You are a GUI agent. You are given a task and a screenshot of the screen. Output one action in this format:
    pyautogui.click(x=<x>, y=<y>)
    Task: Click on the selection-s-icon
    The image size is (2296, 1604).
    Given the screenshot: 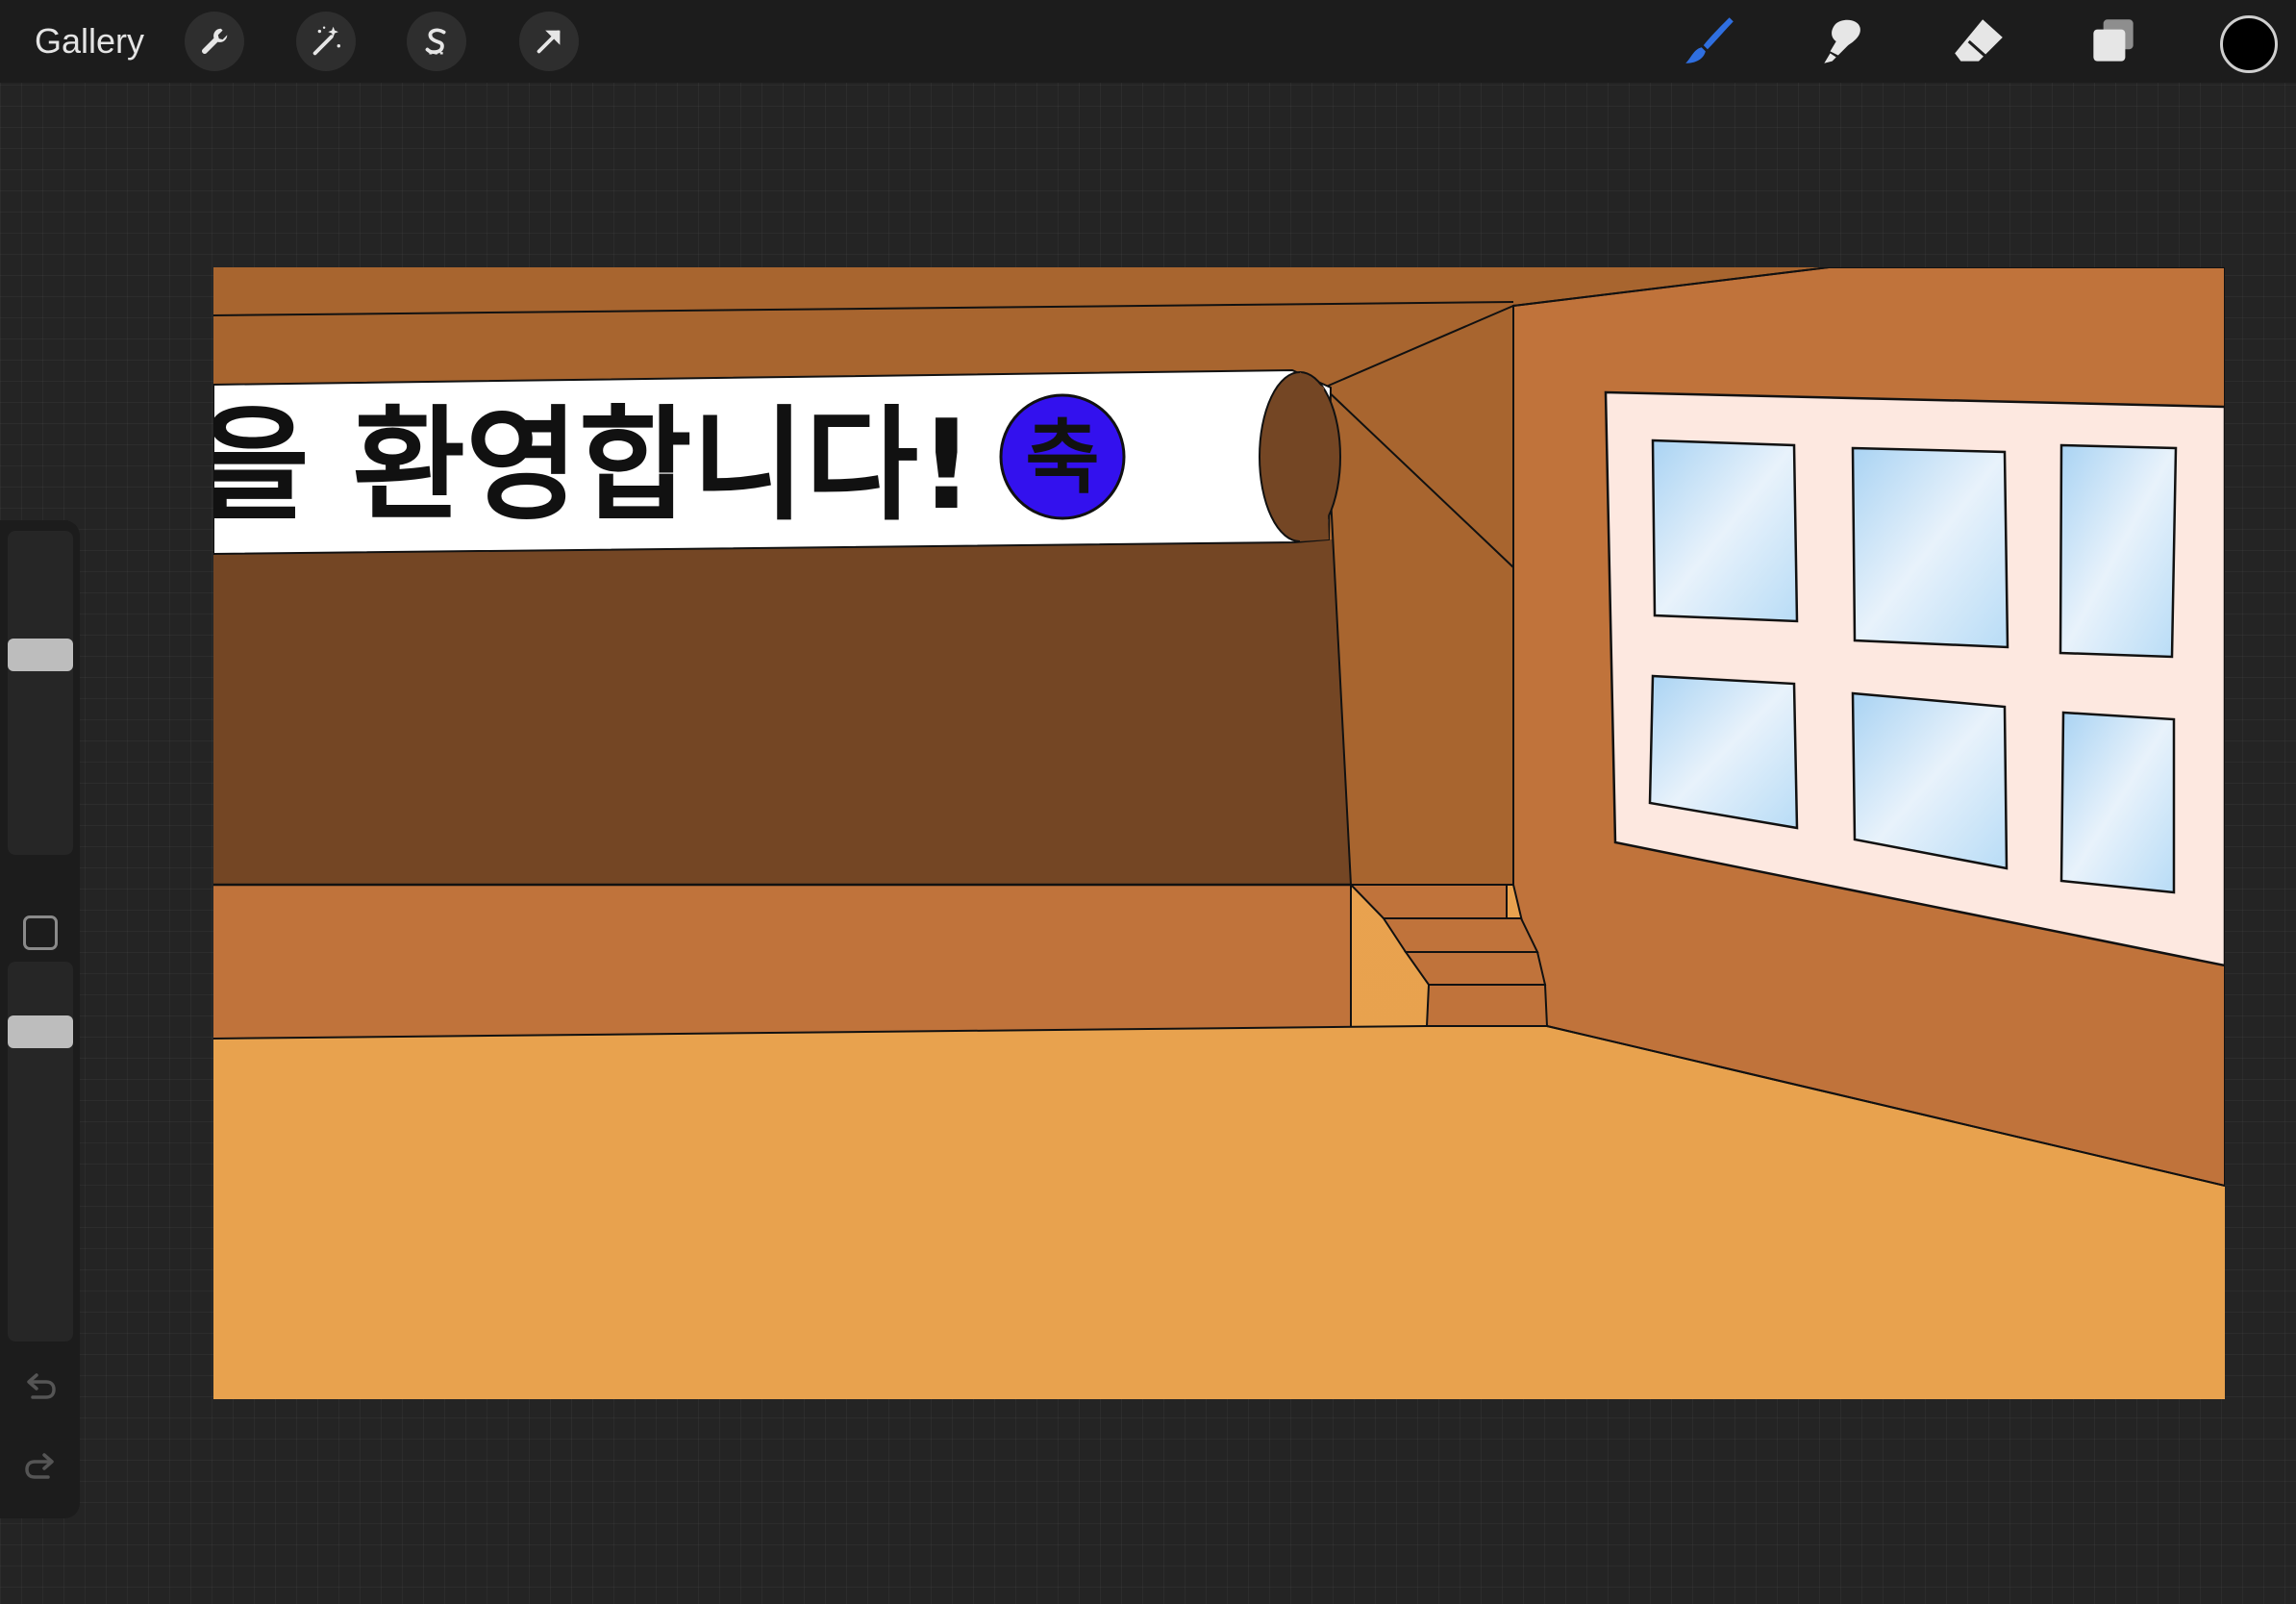 What is the action you would take?
    pyautogui.click(x=435, y=41)
    